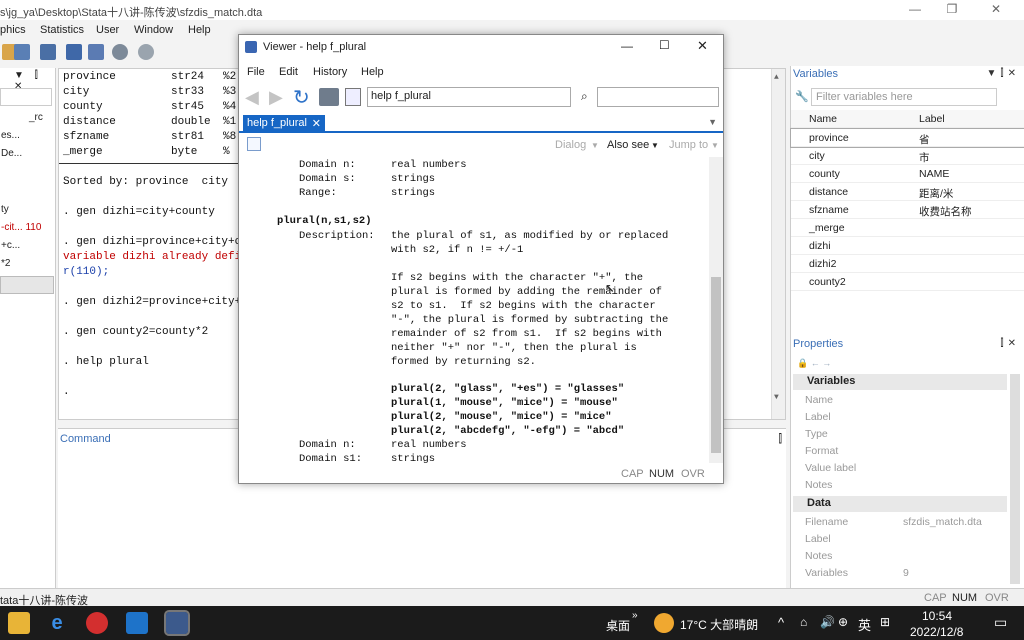 This screenshot has height=640, width=1024. What do you see at coordinates (907, 138) in the screenshot?
I see `variable-row: province 省` at bounding box center [907, 138].